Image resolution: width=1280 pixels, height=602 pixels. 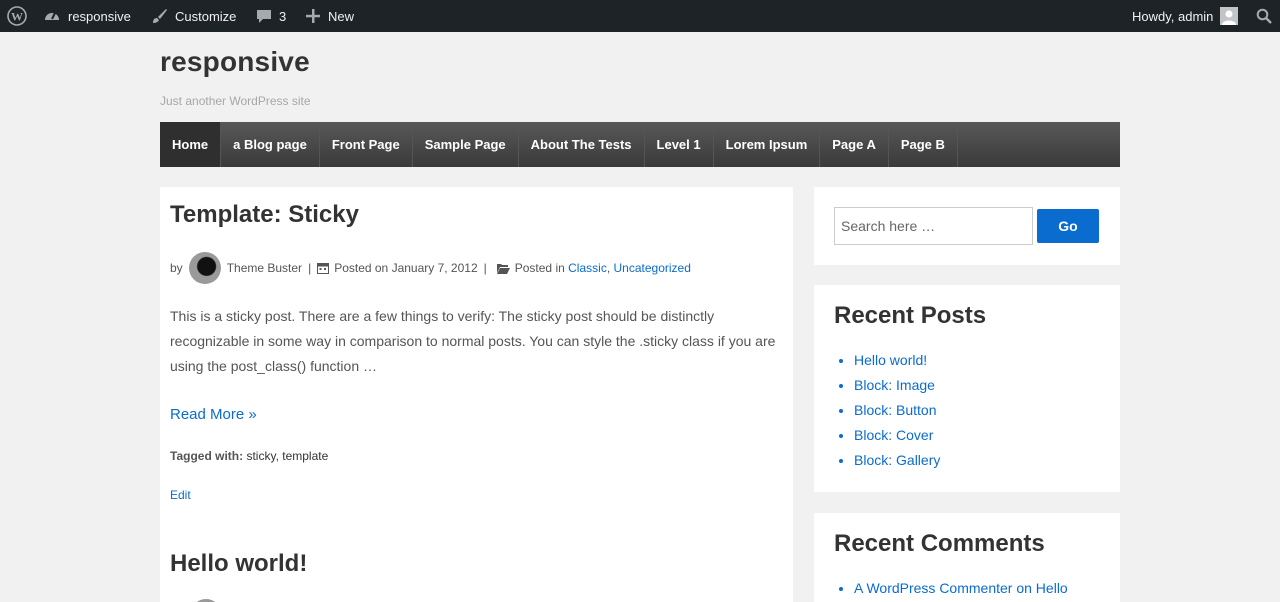 I want to click on nav-item-front-page: Front Page, so click(x=366, y=144).